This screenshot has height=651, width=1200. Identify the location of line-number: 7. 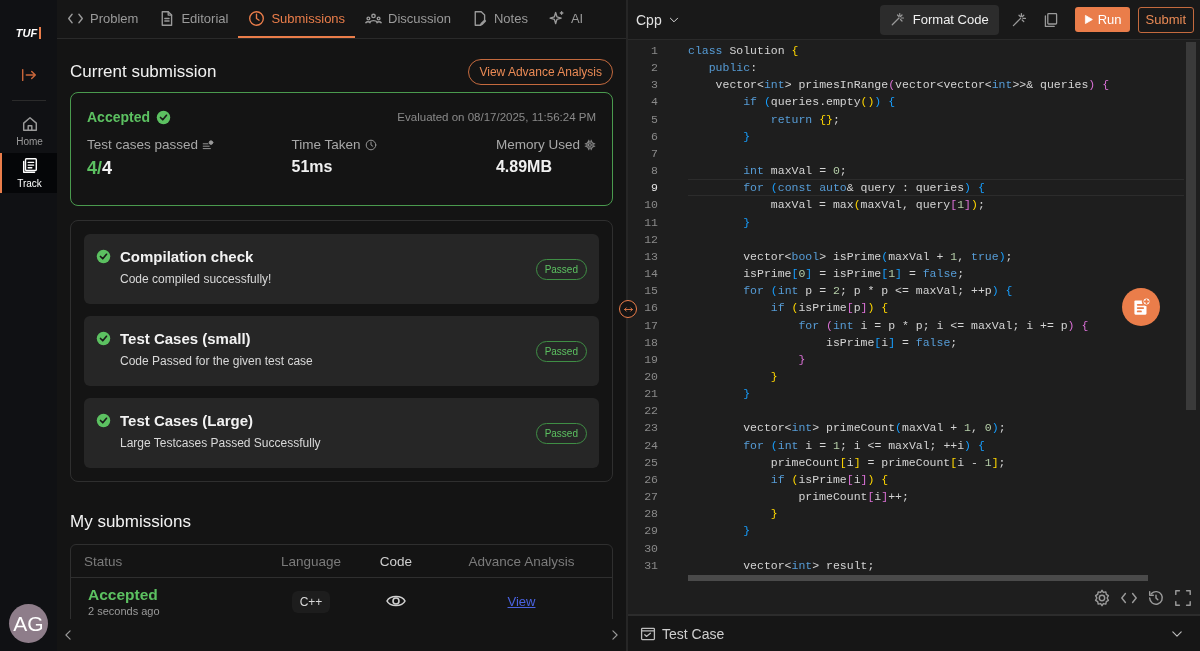
(654, 153).